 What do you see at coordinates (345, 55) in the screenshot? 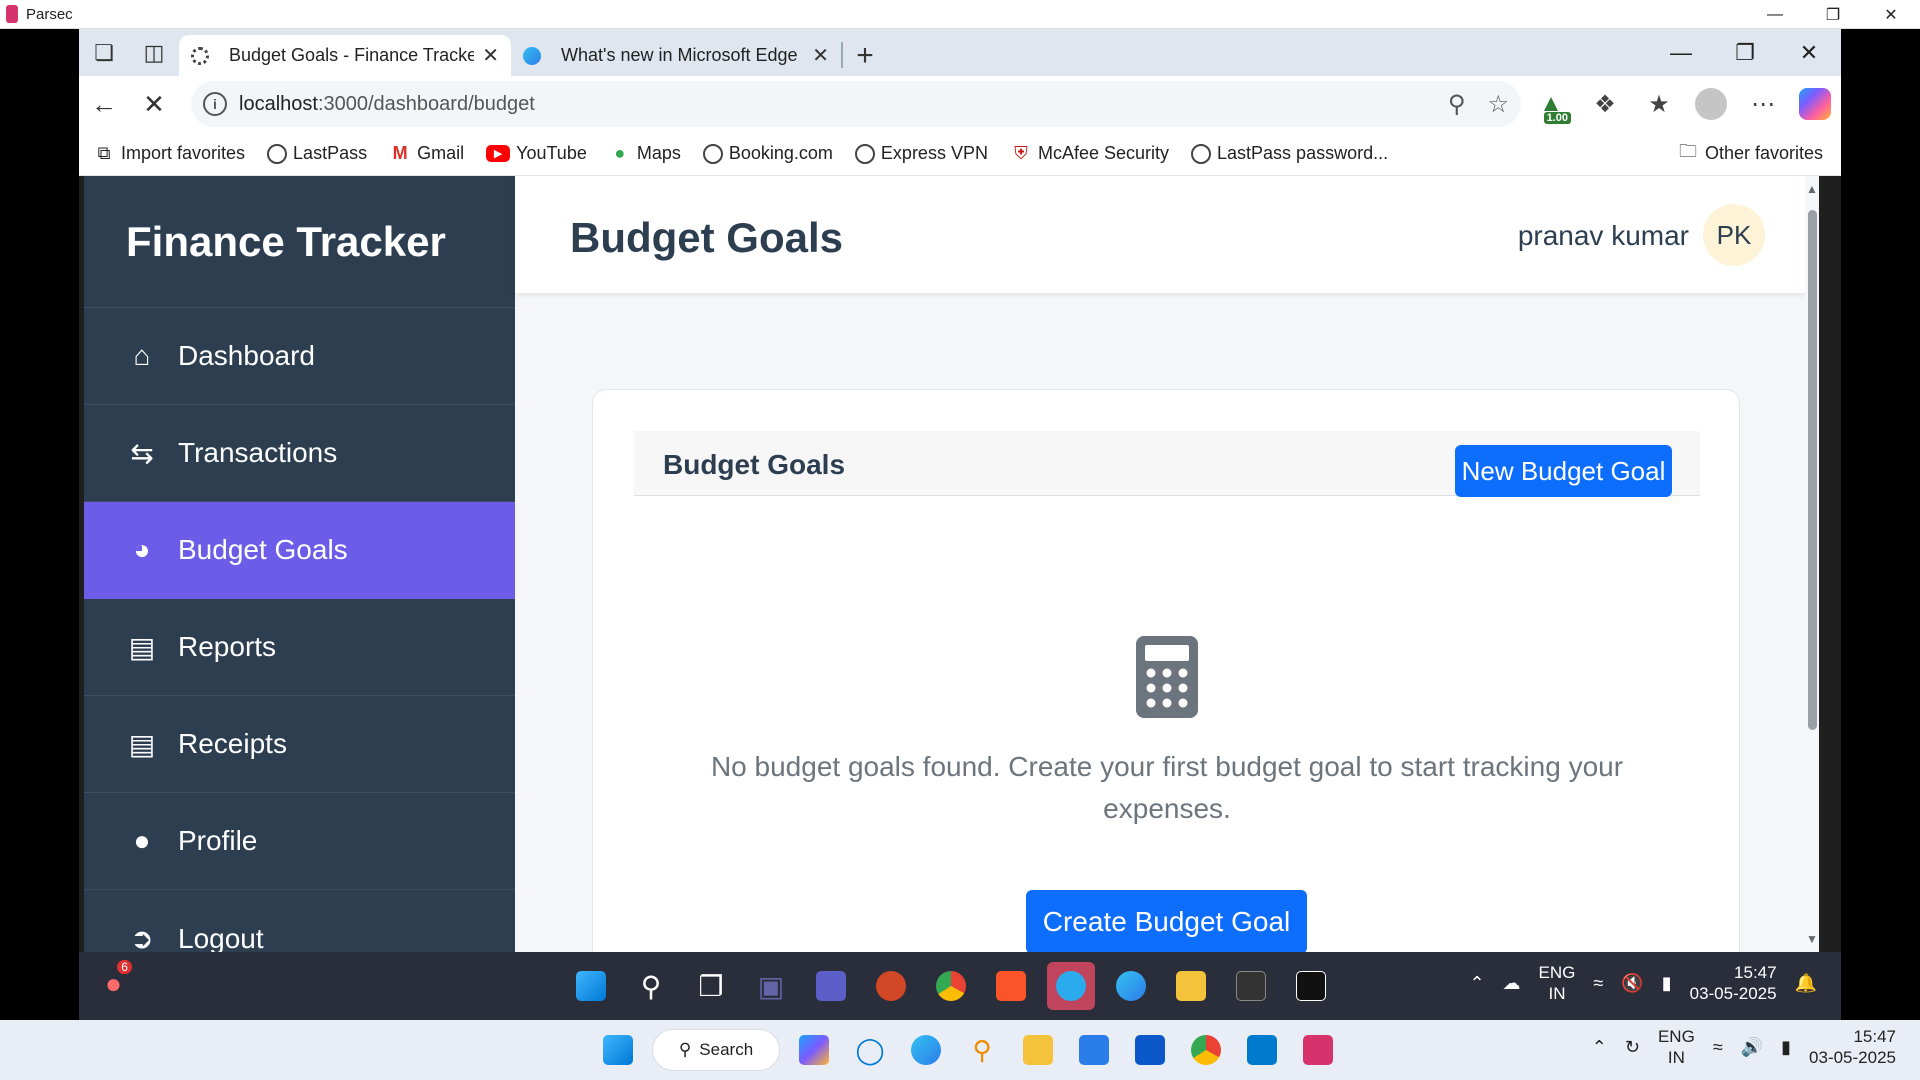
I see `tab-budget-goals: Budget Goals - Finance Tracker ✕` at bounding box center [345, 55].